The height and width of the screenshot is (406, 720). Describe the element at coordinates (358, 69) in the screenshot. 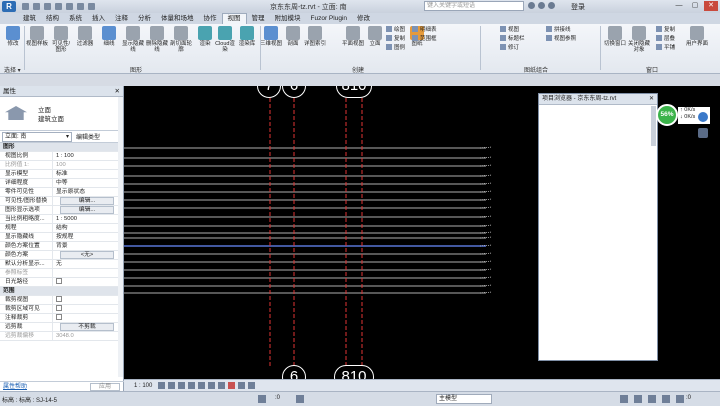

I see `ribbon-panel-label: 创建` at that location.